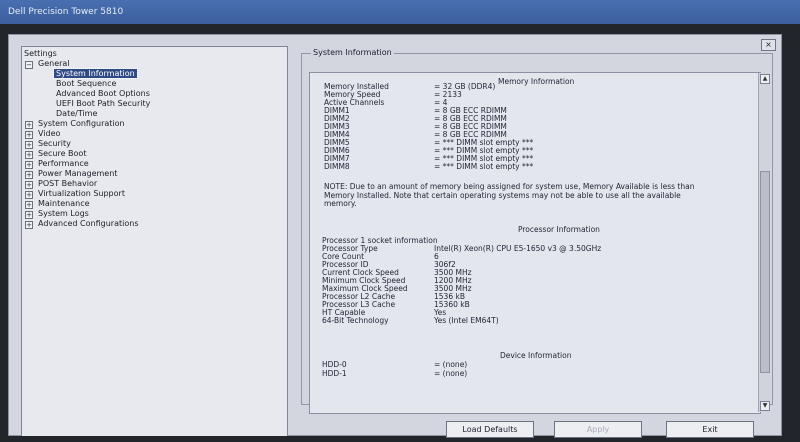 The height and width of the screenshot is (442, 800). I want to click on tree-item-system-logs: System Logs, so click(63, 214).